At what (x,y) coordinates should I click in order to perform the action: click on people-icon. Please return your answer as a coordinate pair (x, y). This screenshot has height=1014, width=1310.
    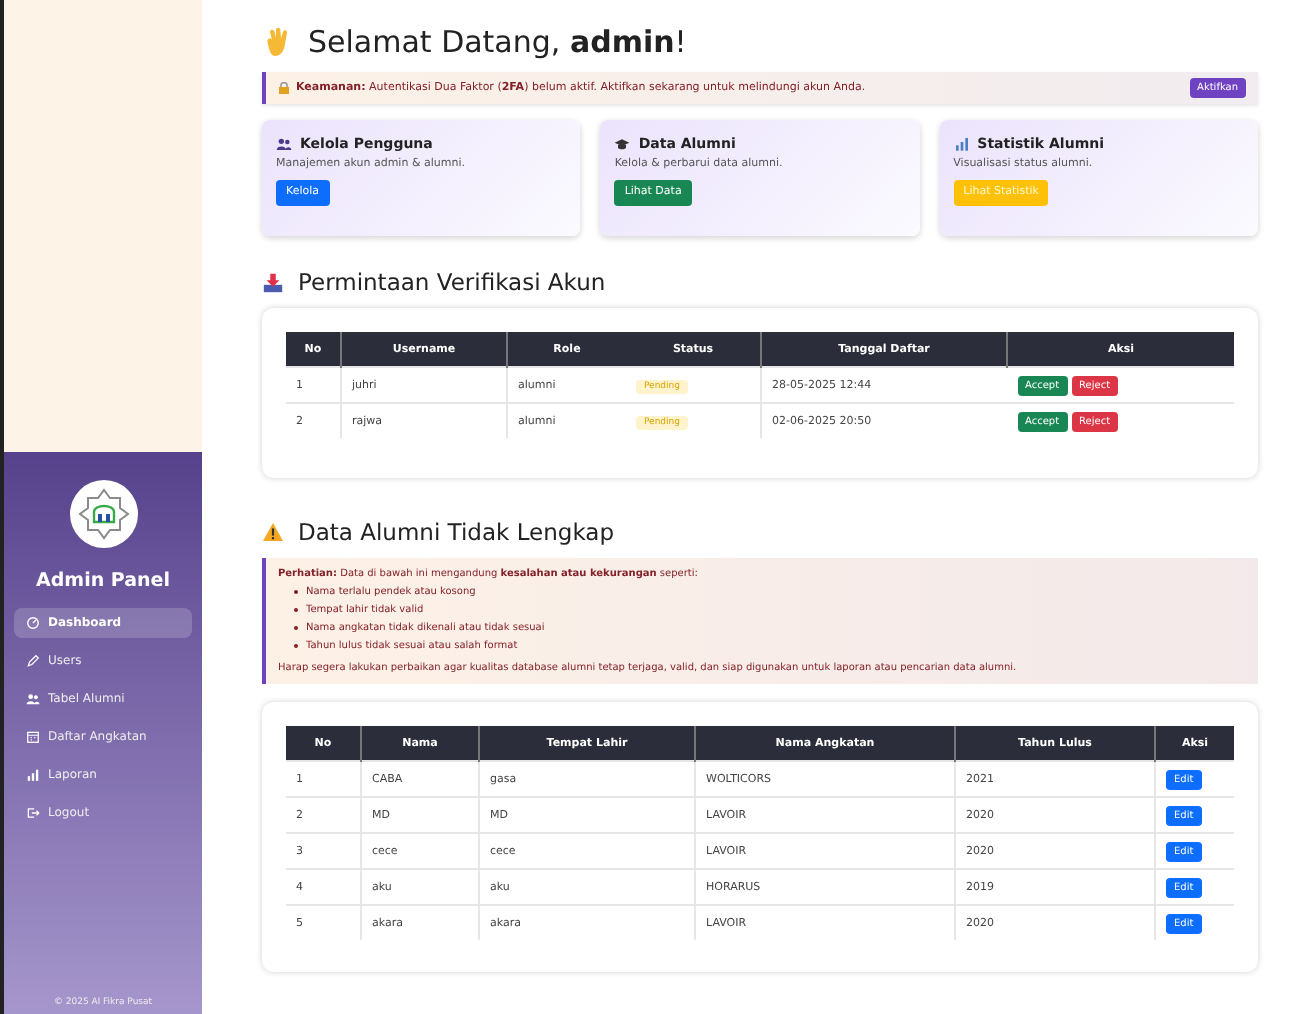
    Looking at the image, I should click on (284, 144).